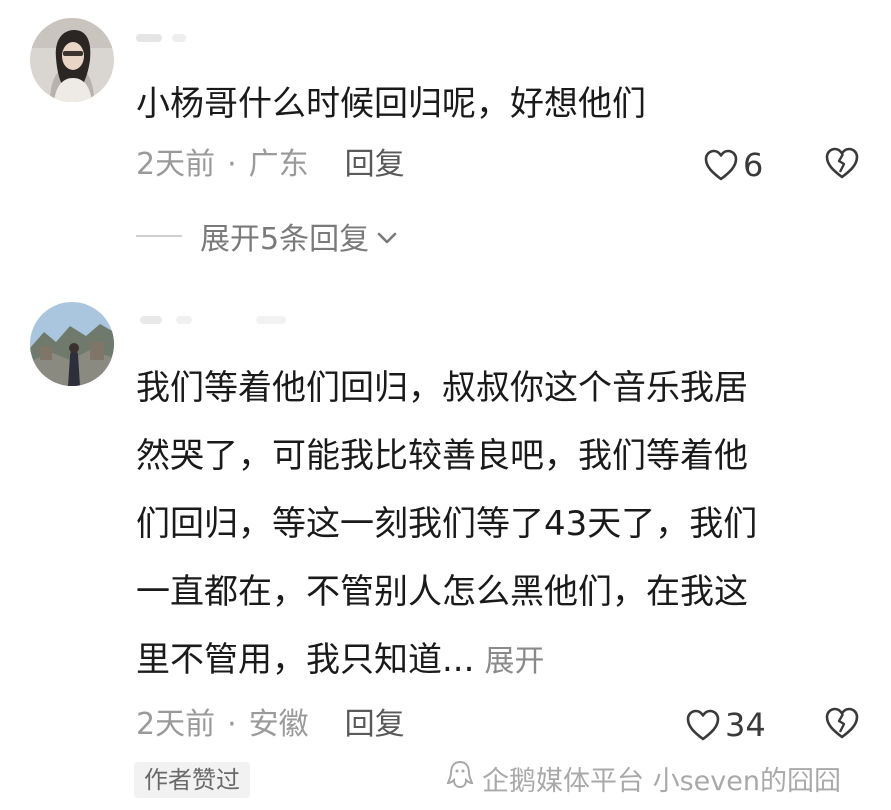 The height and width of the screenshot is (810, 891). What do you see at coordinates (159, 236) in the screenshot?
I see `divider-line` at bounding box center [159, 236].